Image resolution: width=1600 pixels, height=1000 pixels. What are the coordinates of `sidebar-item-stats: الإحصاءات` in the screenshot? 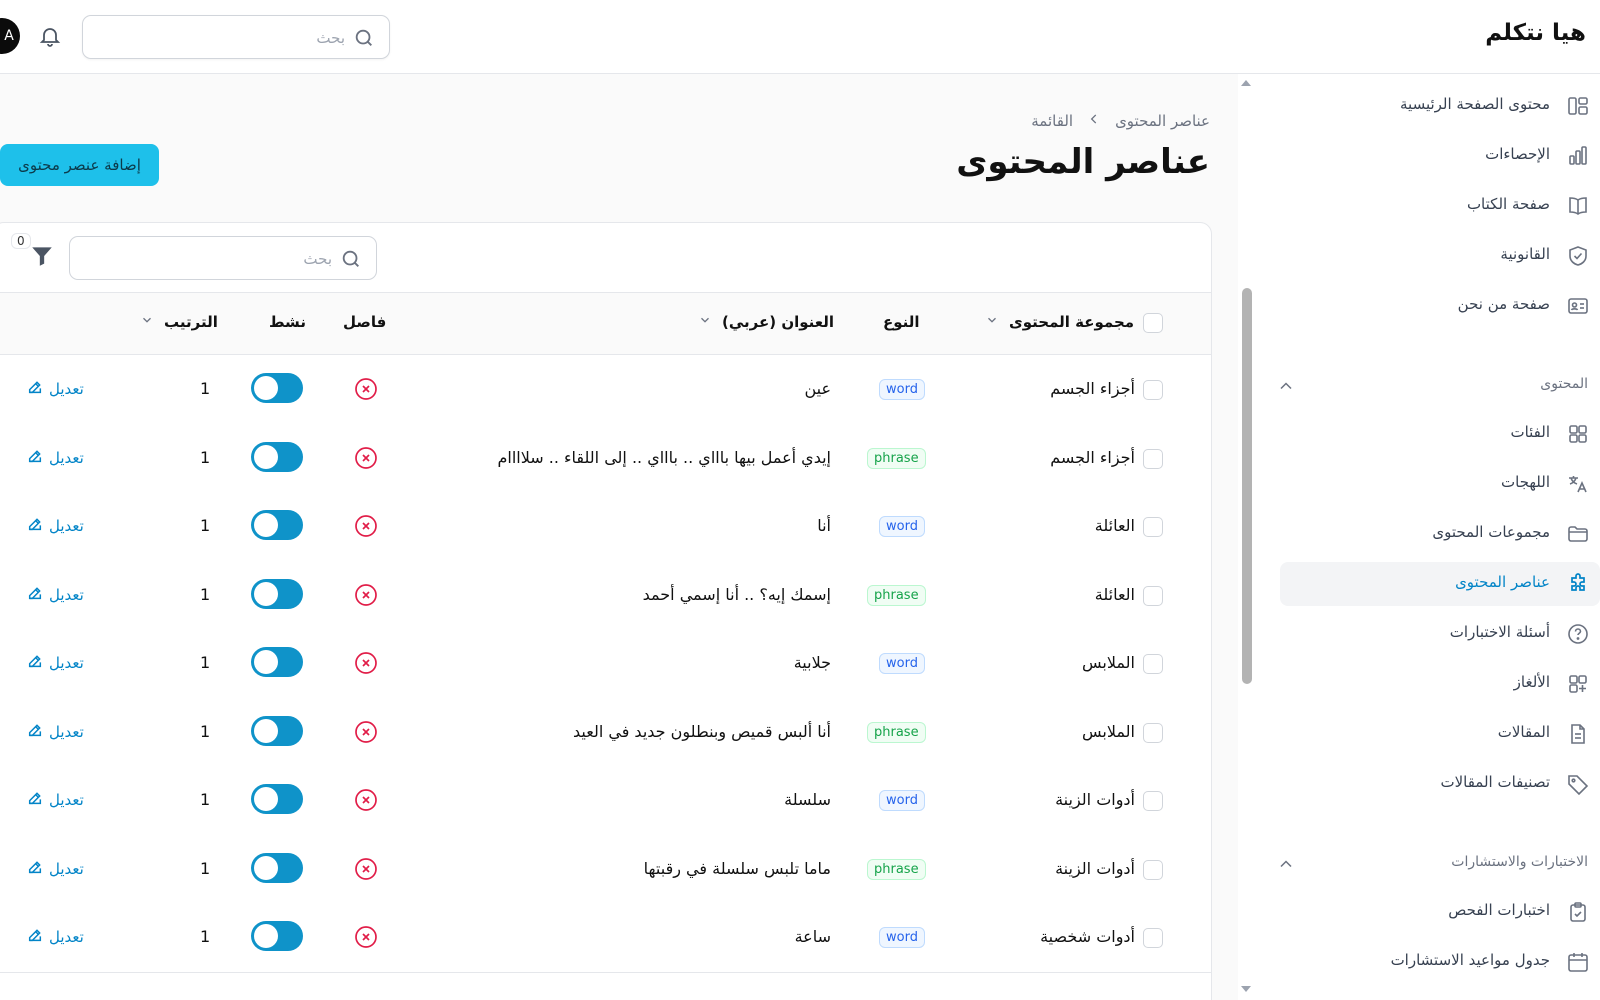 It's located at (1440, 156).